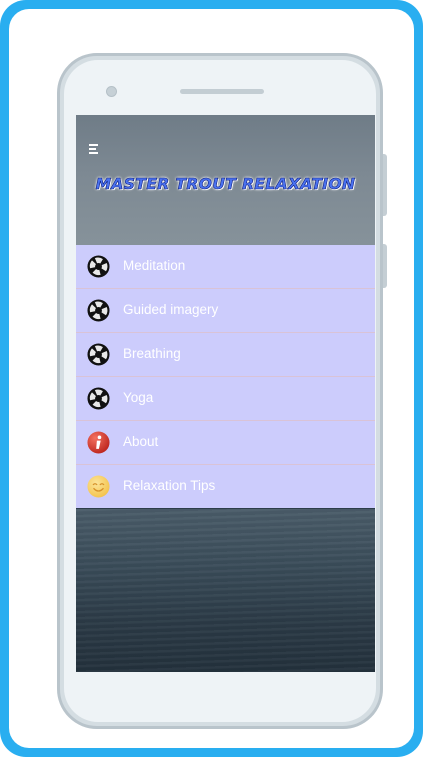 The image size is (423, 757). Describe the element at coordinates (225, 311) in the screenshot. I see `menu-item-guided-imagery: Guided imagery` at that location.